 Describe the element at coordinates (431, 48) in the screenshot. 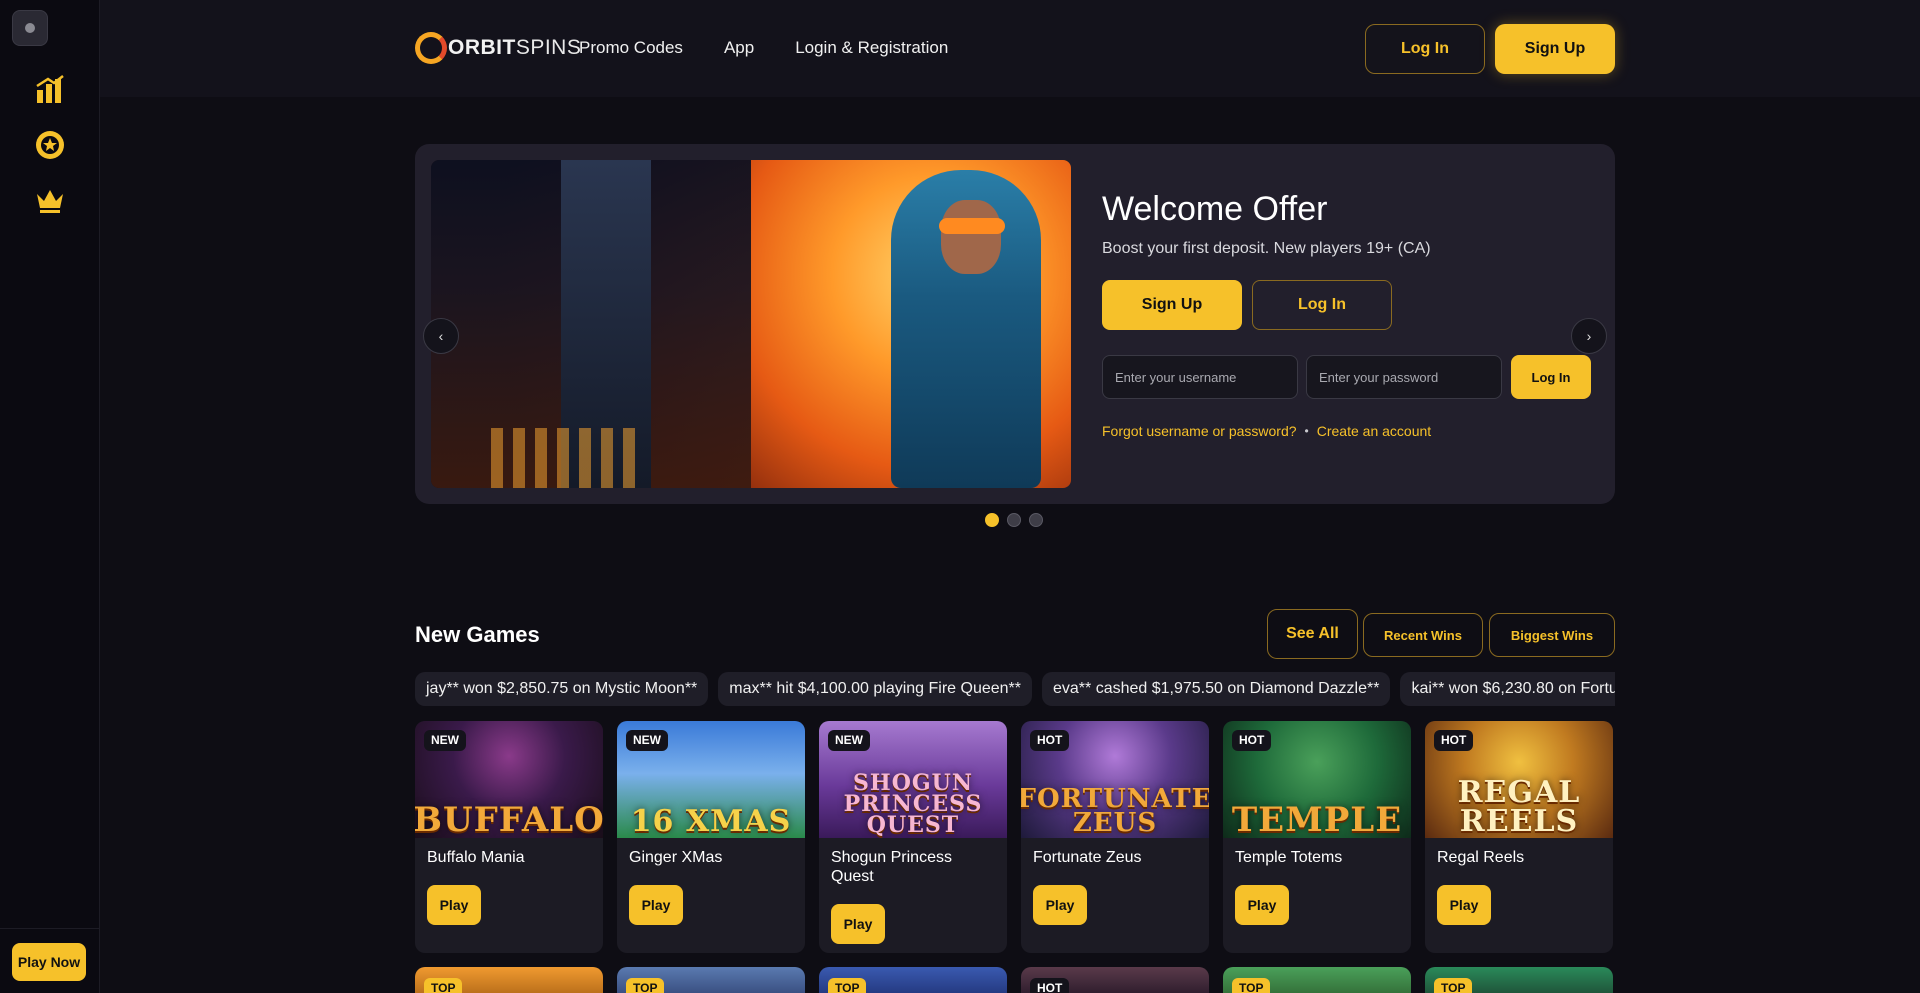

I see `logo-ring-icon` at that location.